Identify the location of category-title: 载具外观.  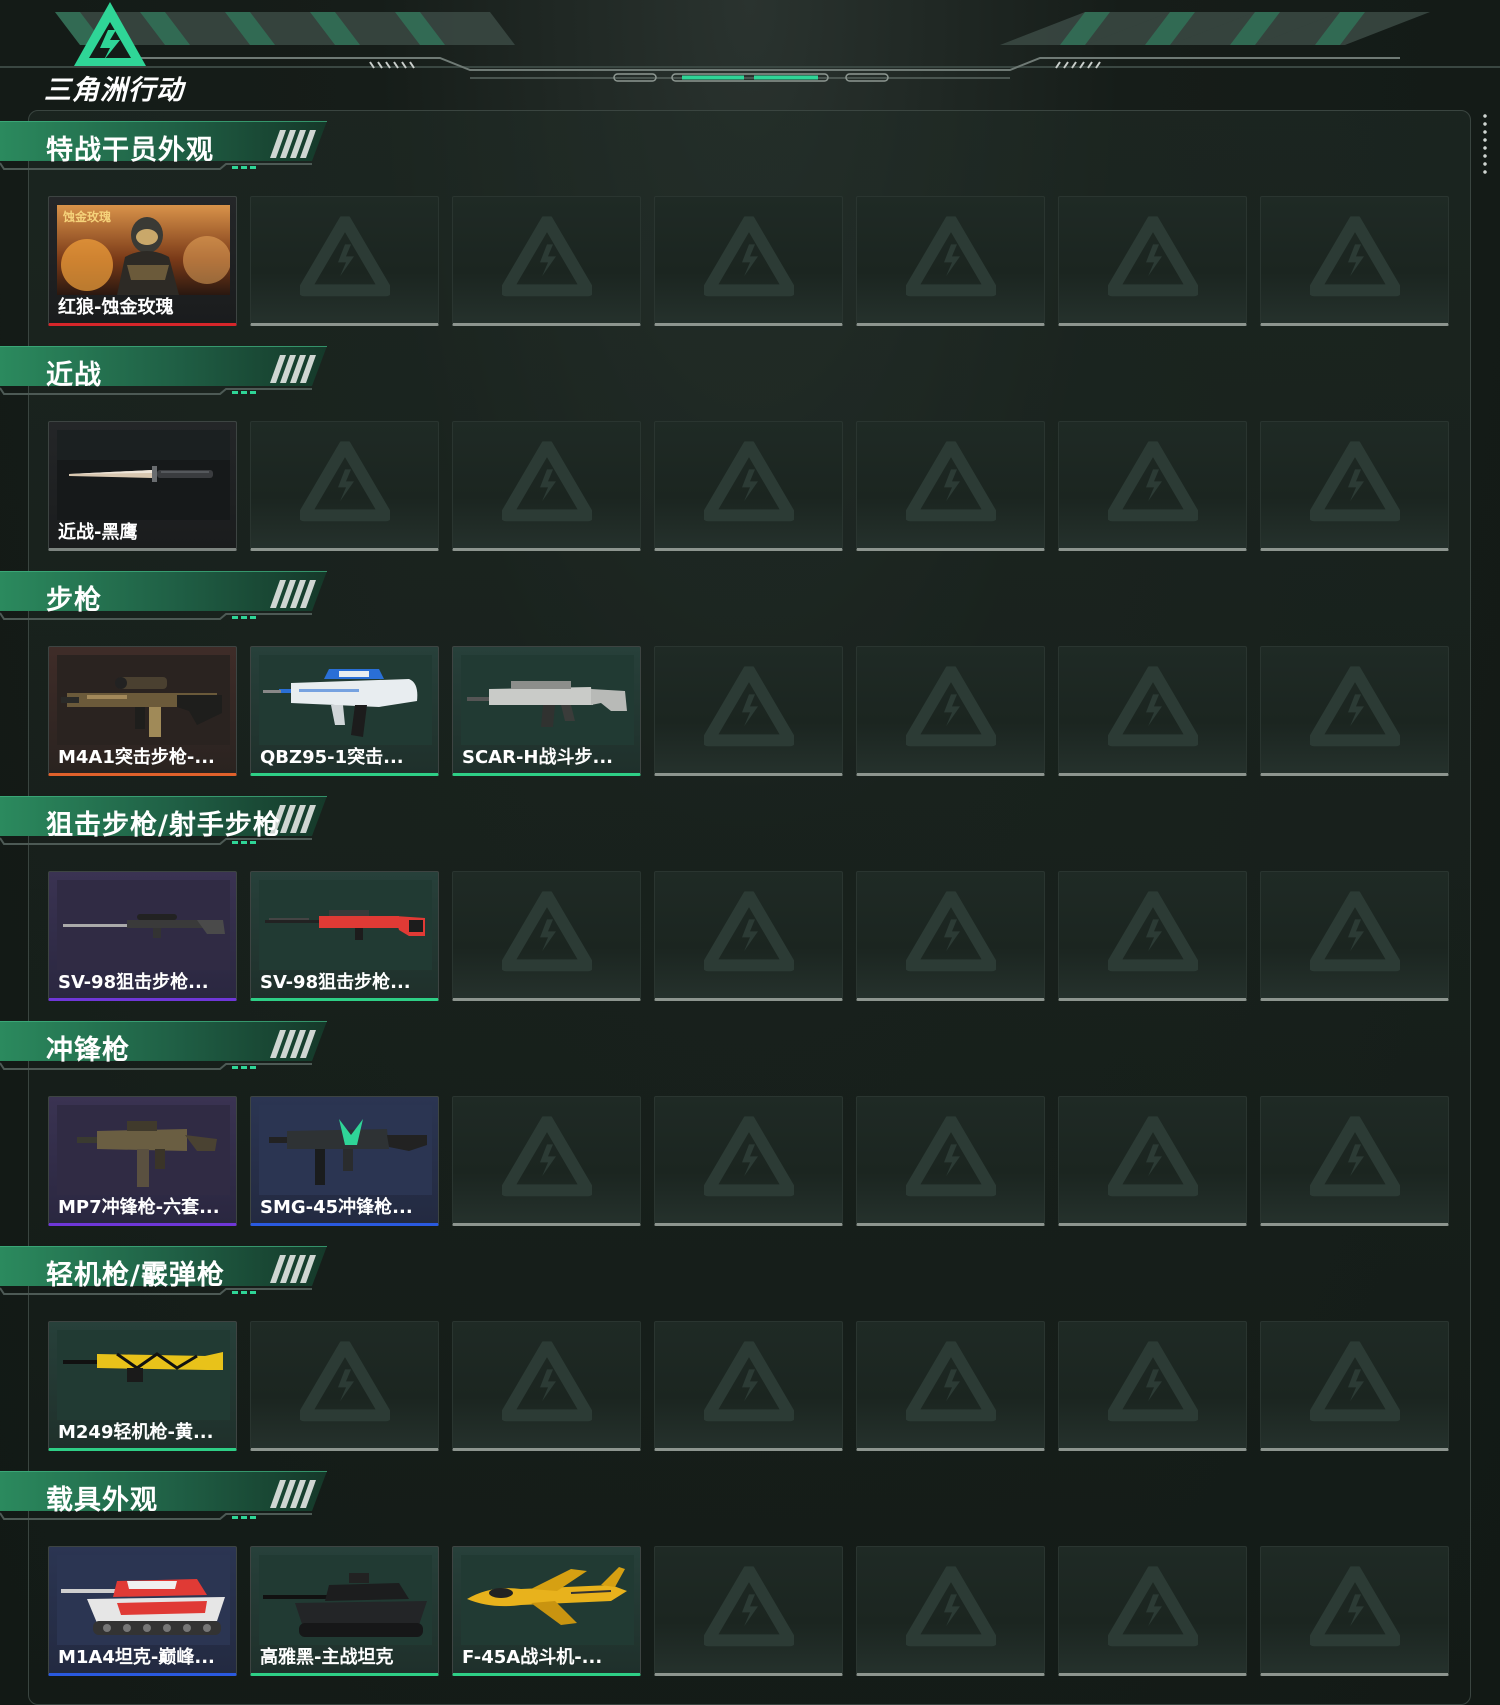
(102, 1500).